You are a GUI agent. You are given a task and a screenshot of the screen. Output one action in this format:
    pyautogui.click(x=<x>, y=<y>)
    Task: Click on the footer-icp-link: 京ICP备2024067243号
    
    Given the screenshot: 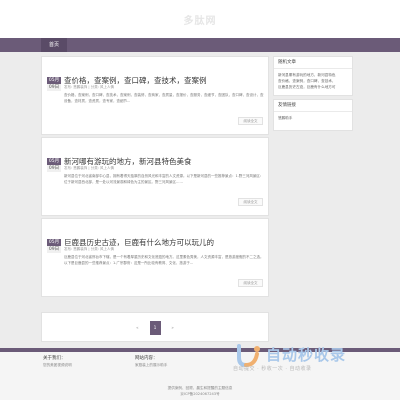 What is the action you would take?
    pyautogui.click(x=200, y=394)
    